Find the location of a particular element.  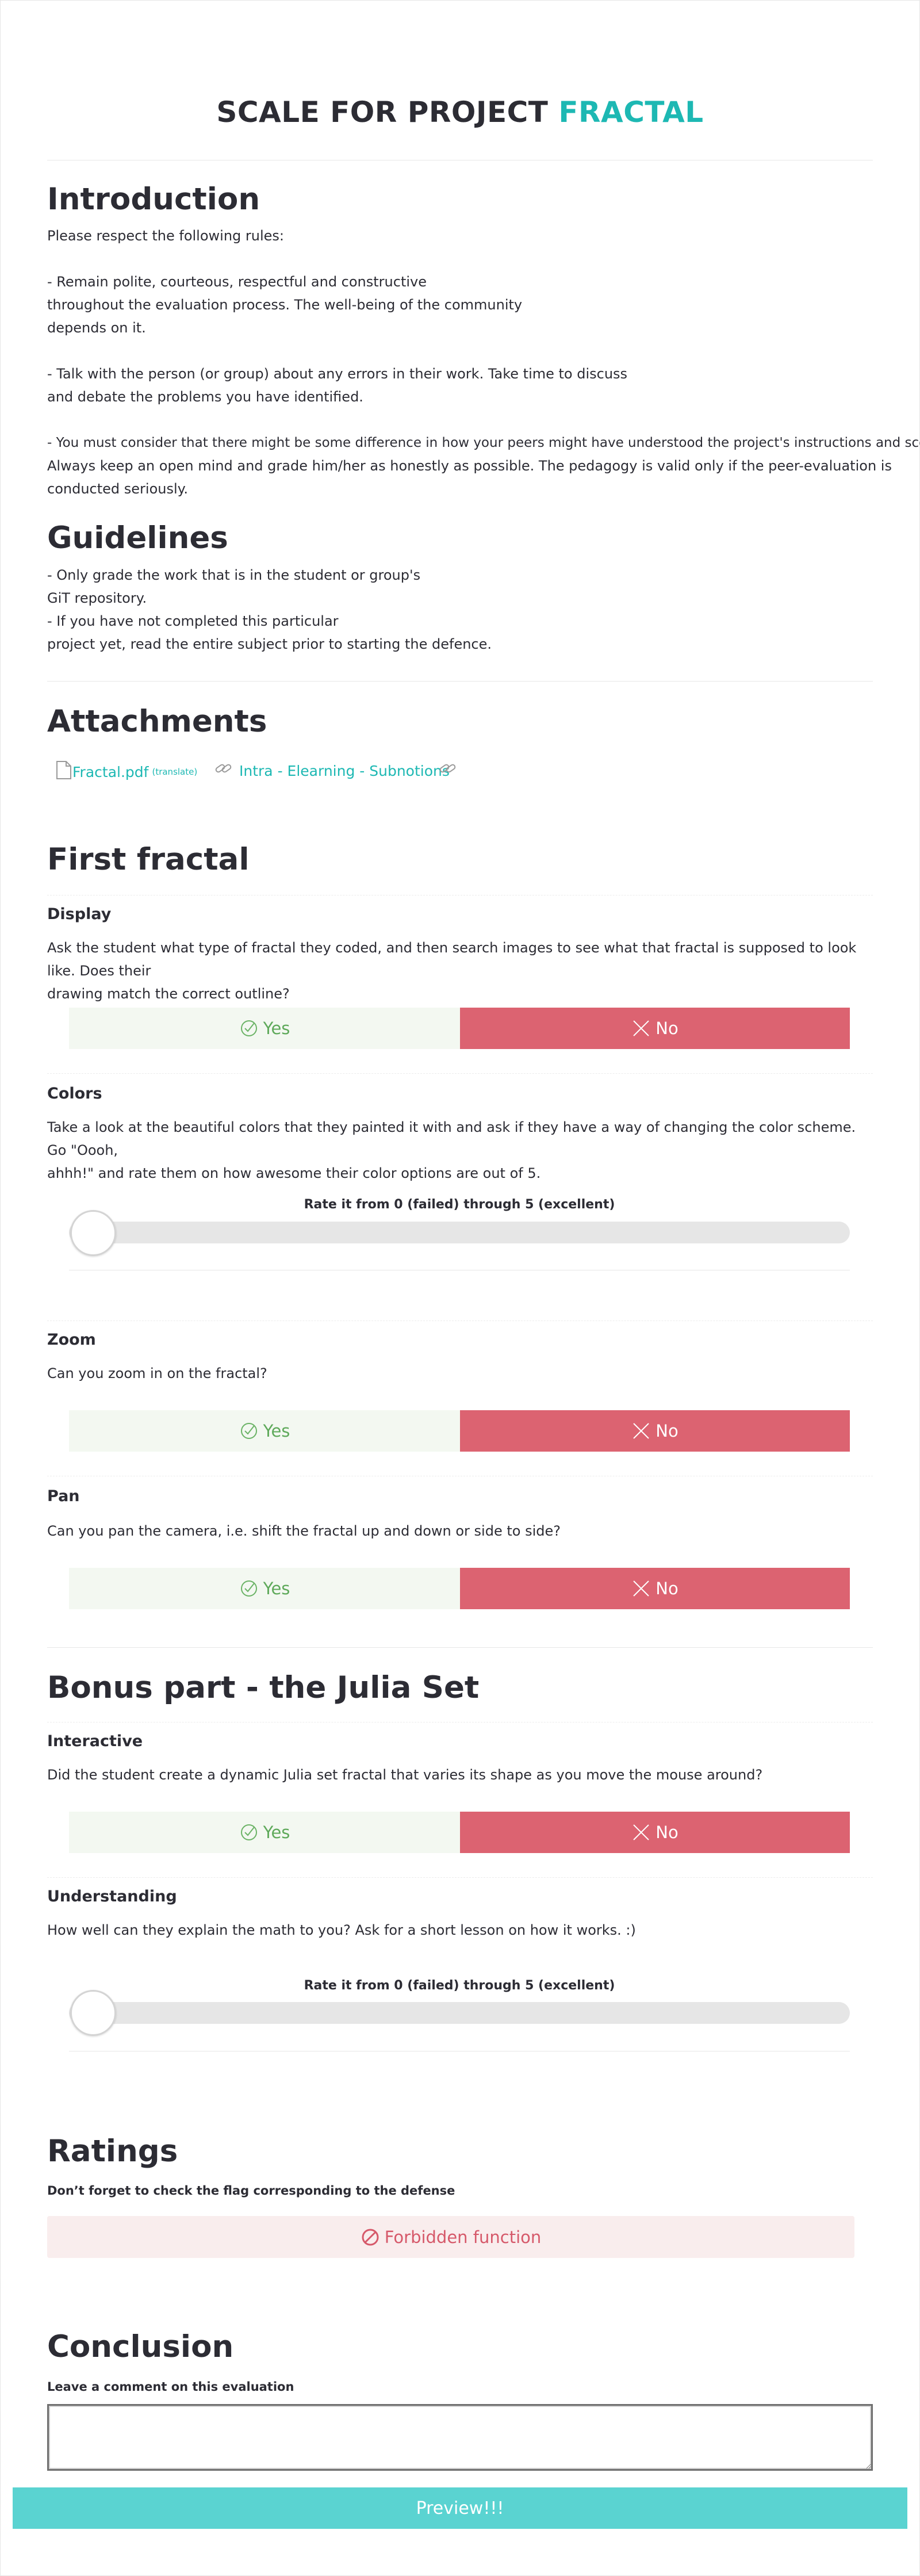

description-line: drawing match the correct outline? is located at coordinates (168, 994).